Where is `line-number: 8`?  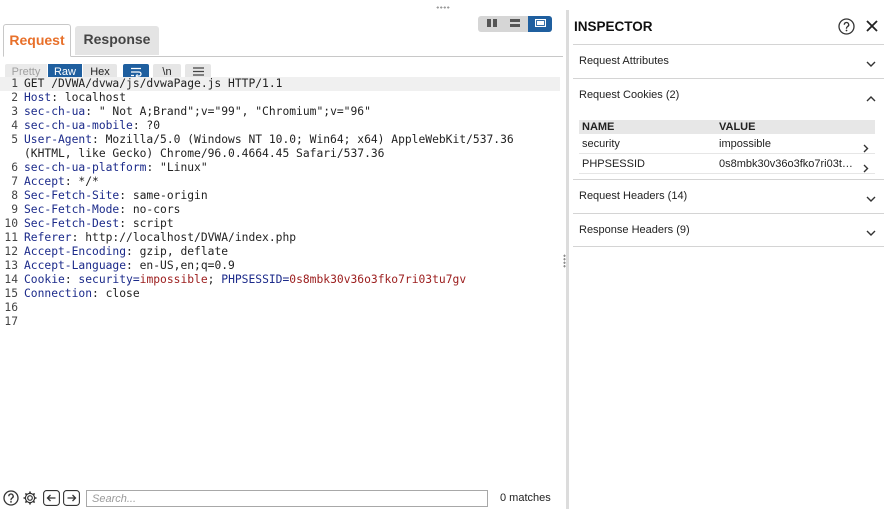
line-number: 8 is located at coordinates (14, 195).